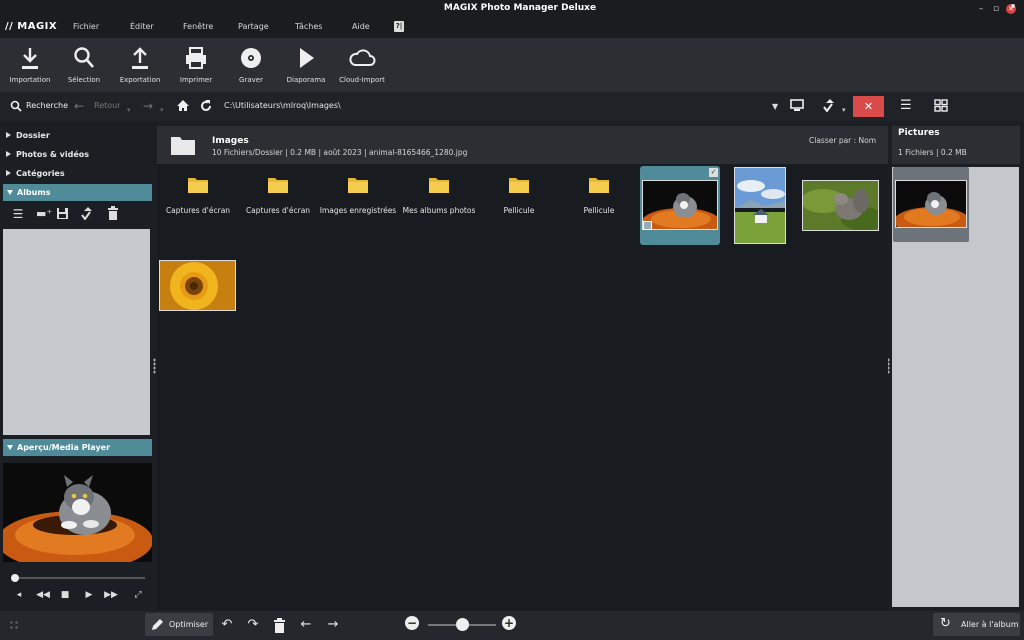 This screenshot has width=1024, height=640. What do you see at coordinates (33, 135) in the screenshot?
I see `section-dossier-label: Dossier` at bounding box center [33, 135].